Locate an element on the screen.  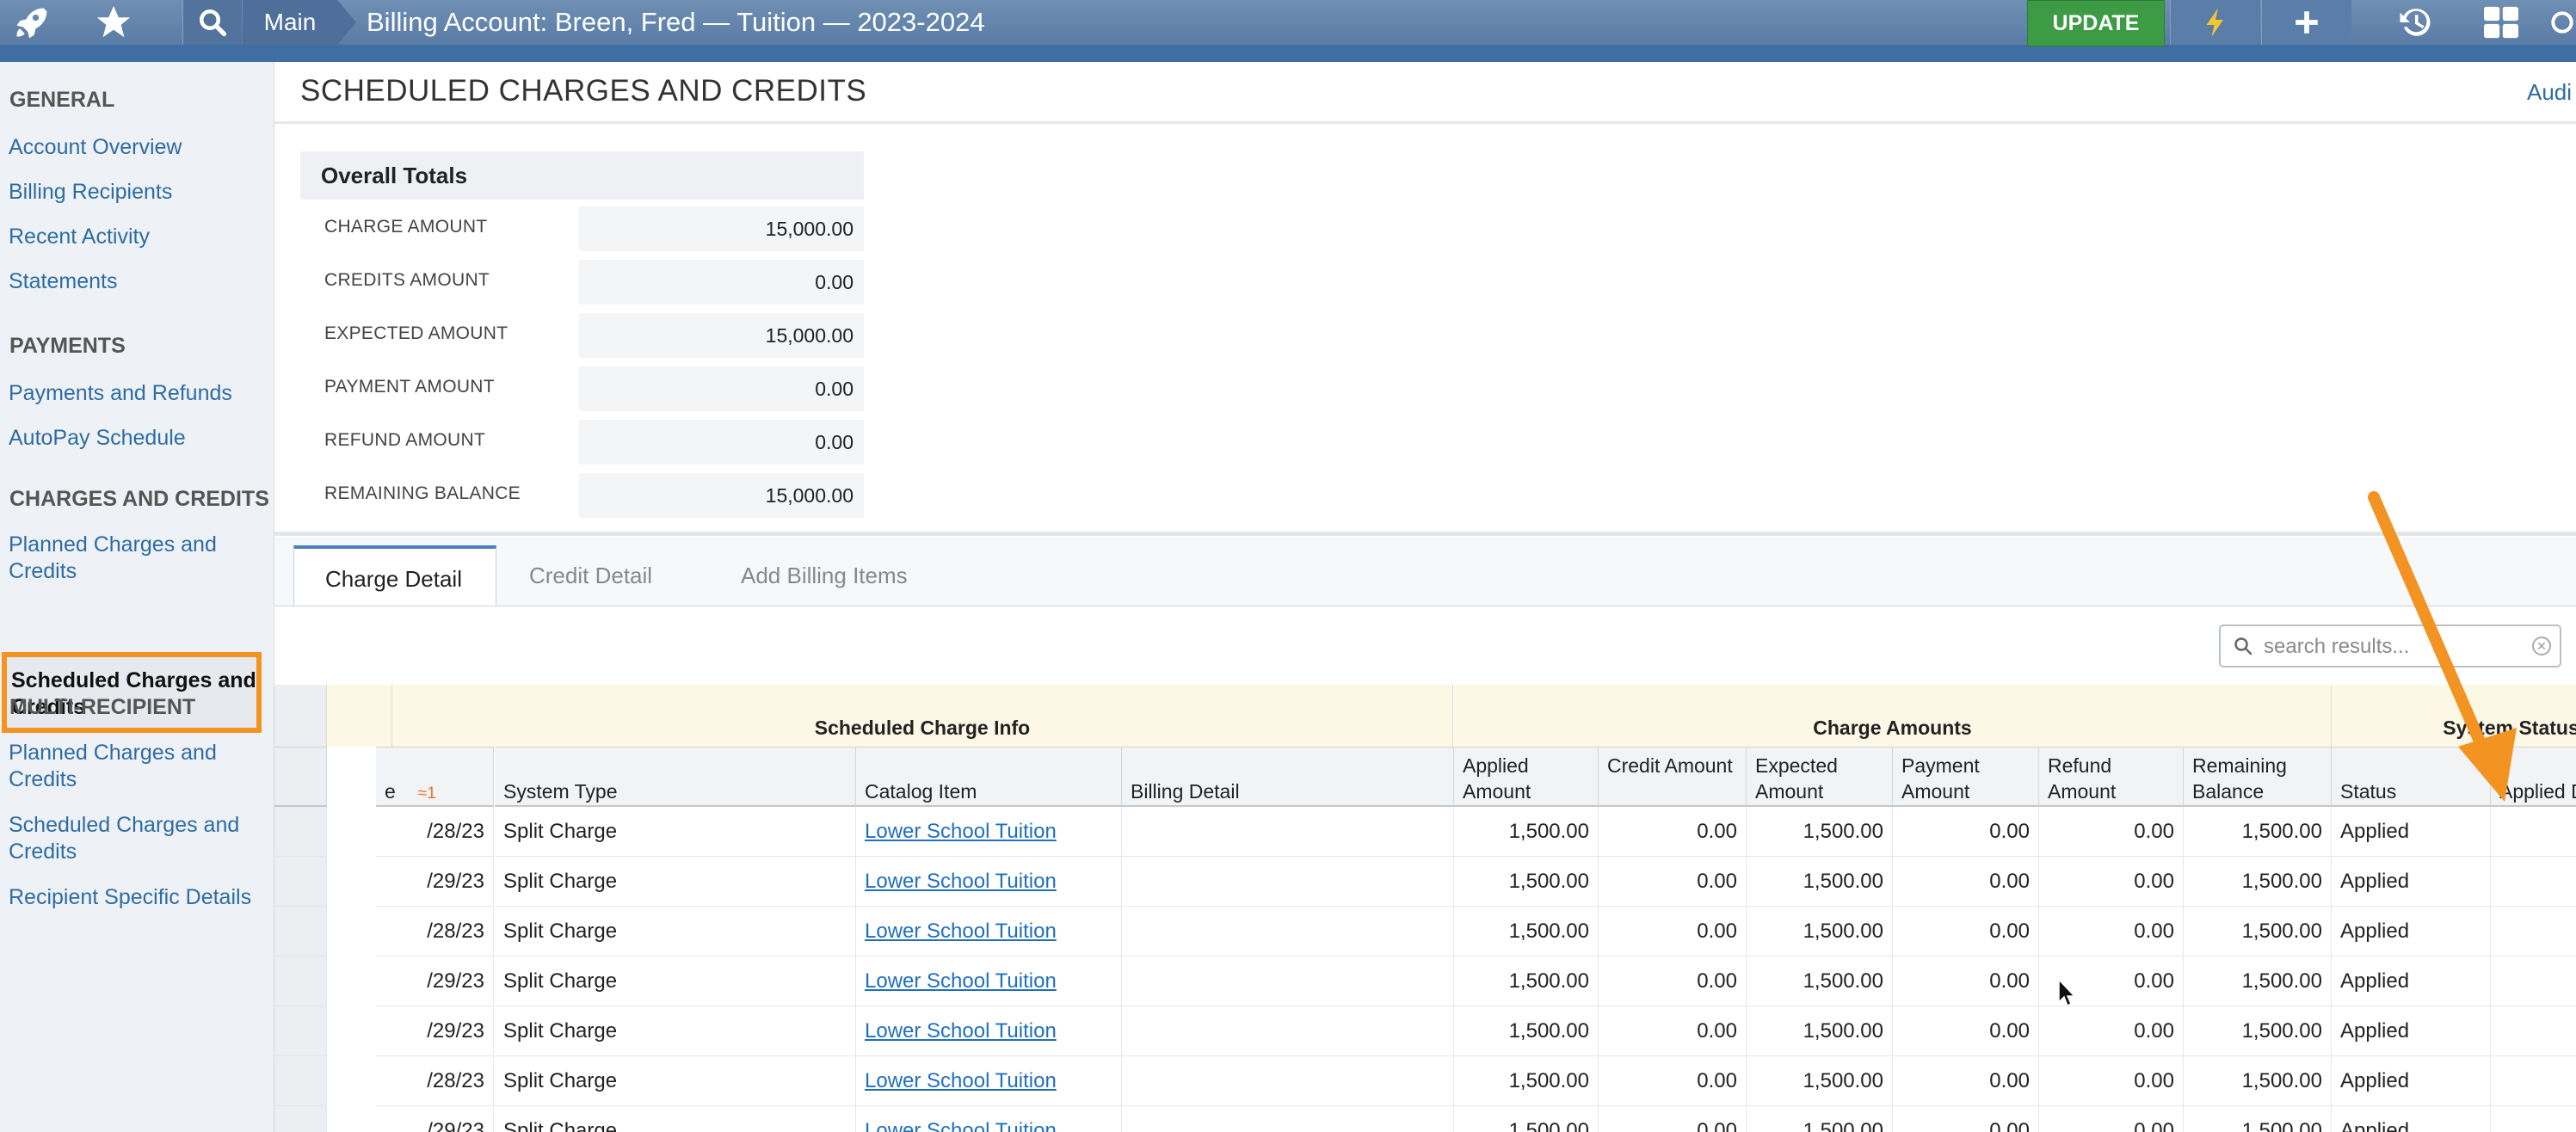
sidebar-item-multi-planned-charges: Planned Charges and Credits is located at coordinates (125, 767).